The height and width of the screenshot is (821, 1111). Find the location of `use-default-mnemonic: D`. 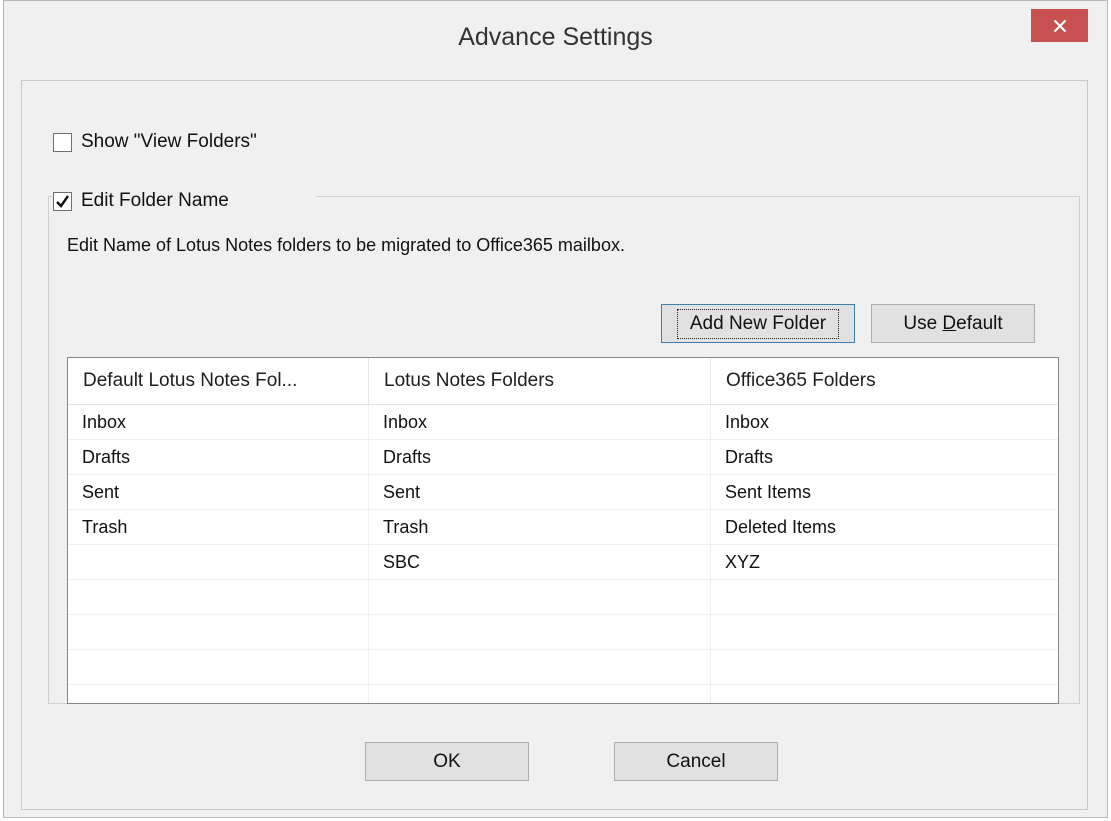

use-default-mnemonic: D is located at coordinates (949, 323).